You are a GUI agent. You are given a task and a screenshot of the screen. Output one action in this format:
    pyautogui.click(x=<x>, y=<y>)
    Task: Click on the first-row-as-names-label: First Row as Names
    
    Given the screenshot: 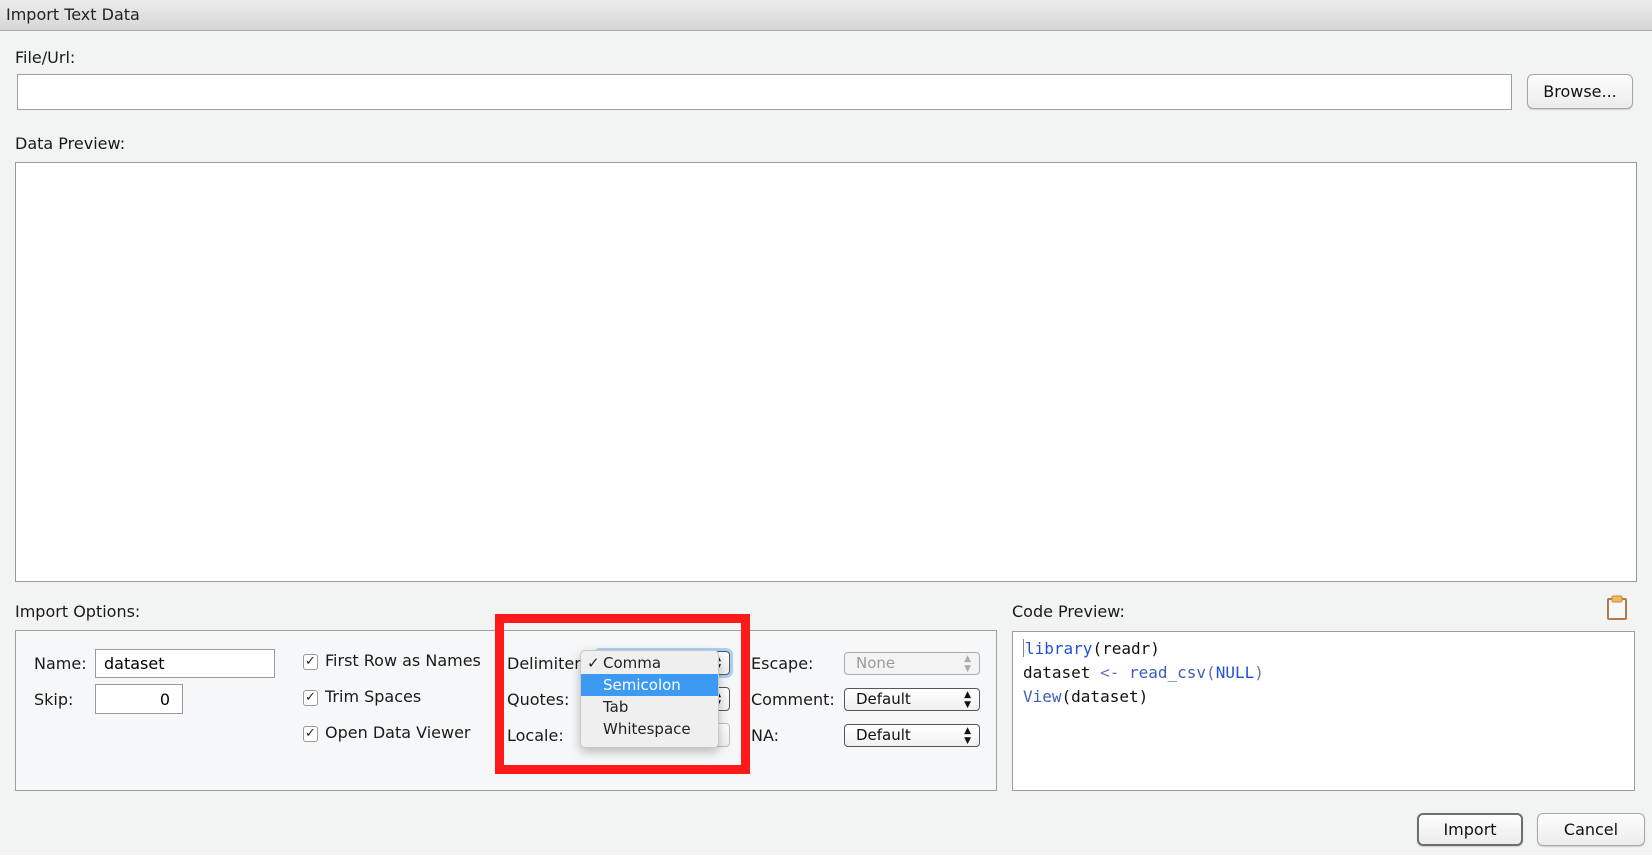 What is the action you would take?
    pyautogui.click(x=403, y=660)
    